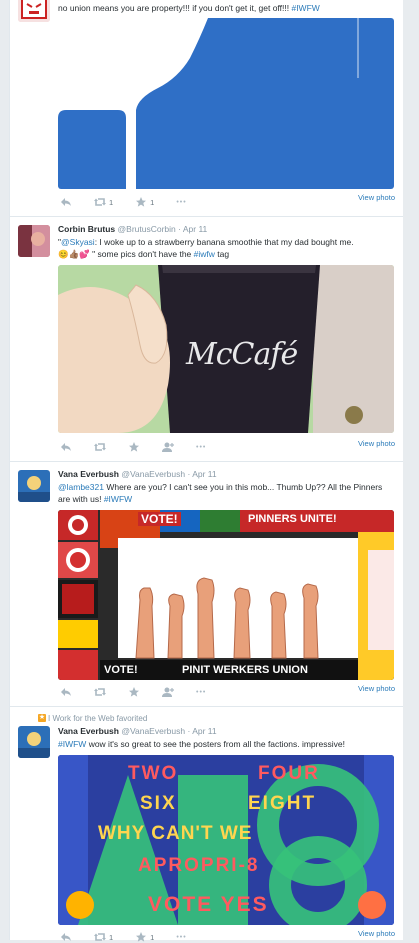  What do you see at coordinates (147, 229) in the screenshot?
I see `author-handle: @BrutusCorbin` at bounding box center [147, 229].